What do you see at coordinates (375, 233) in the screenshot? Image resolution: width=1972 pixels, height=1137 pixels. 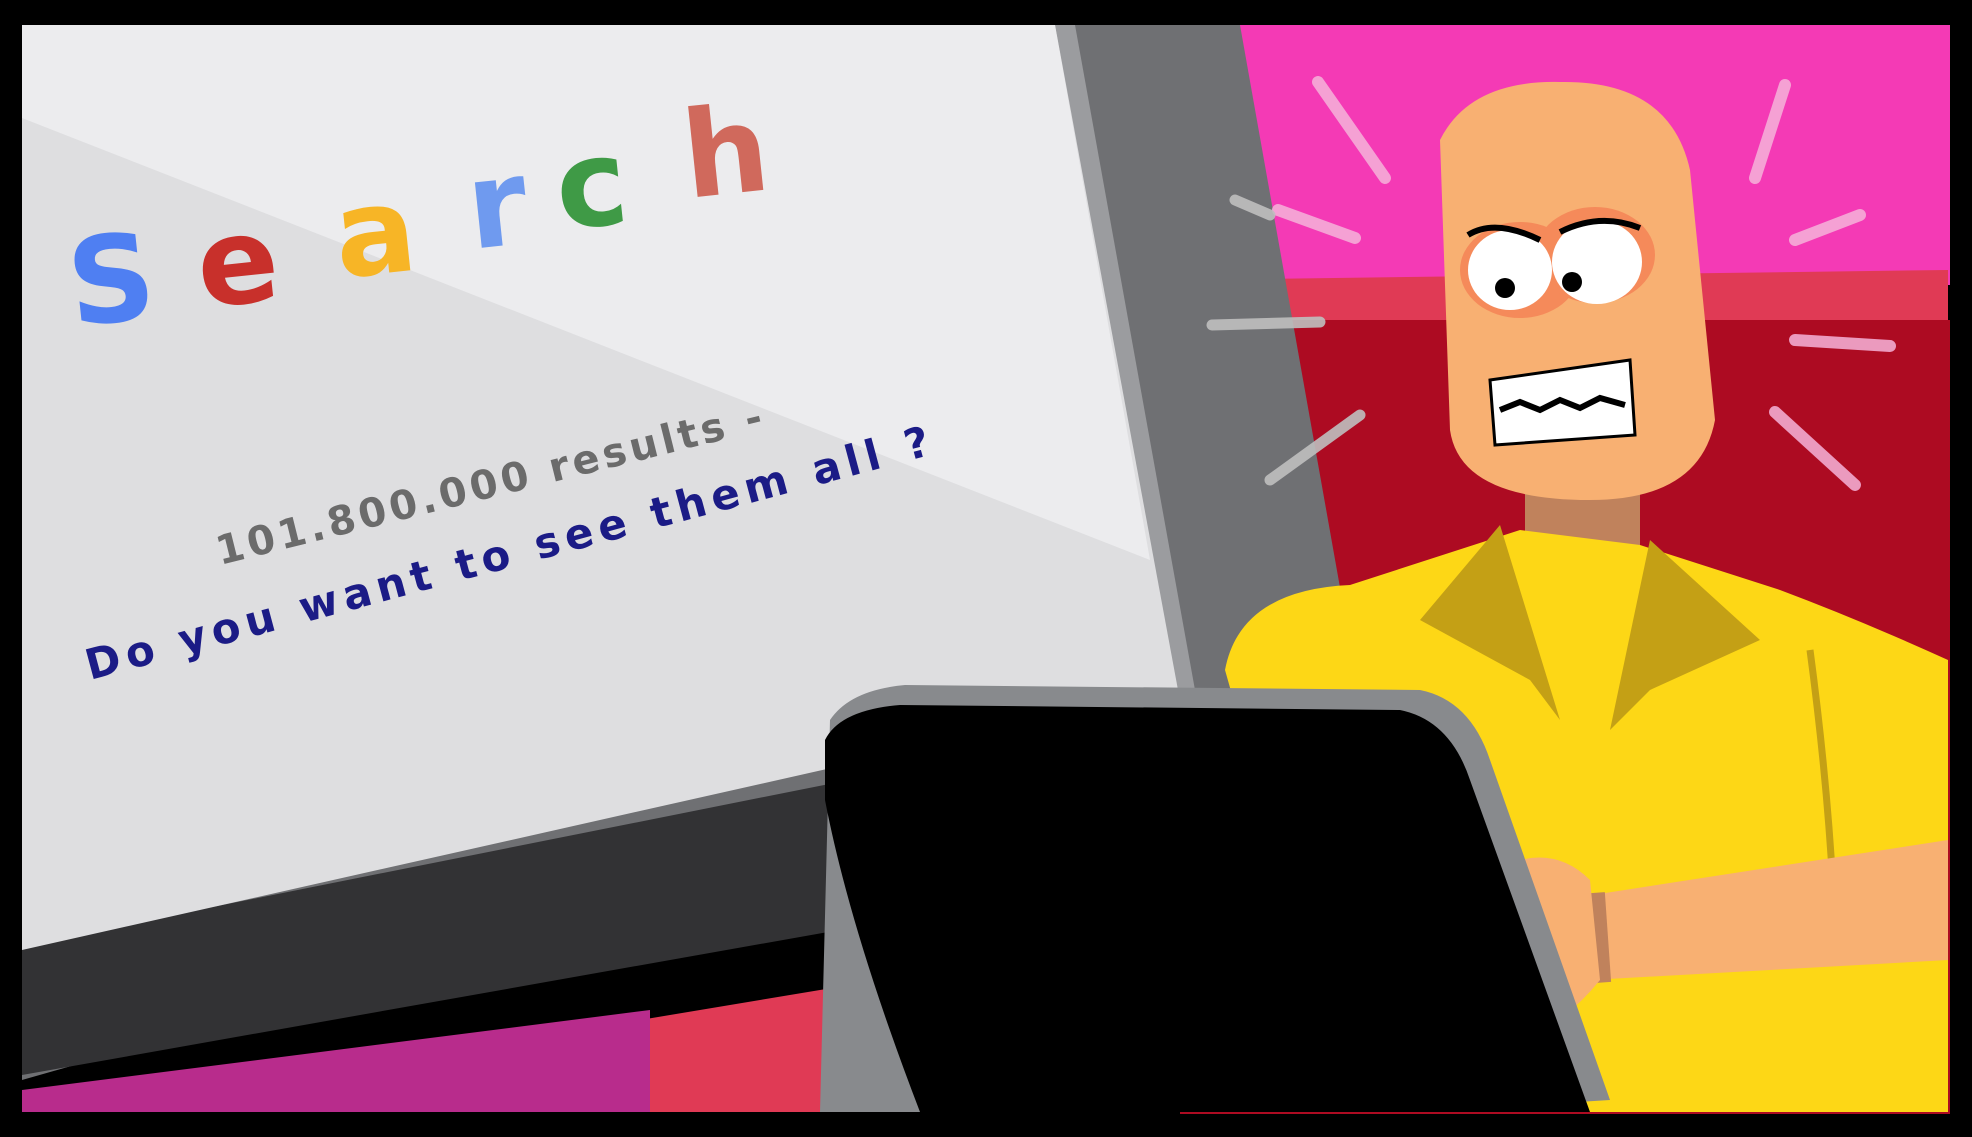 I see `search-letter-a: a` at bounding box center [375, 233].